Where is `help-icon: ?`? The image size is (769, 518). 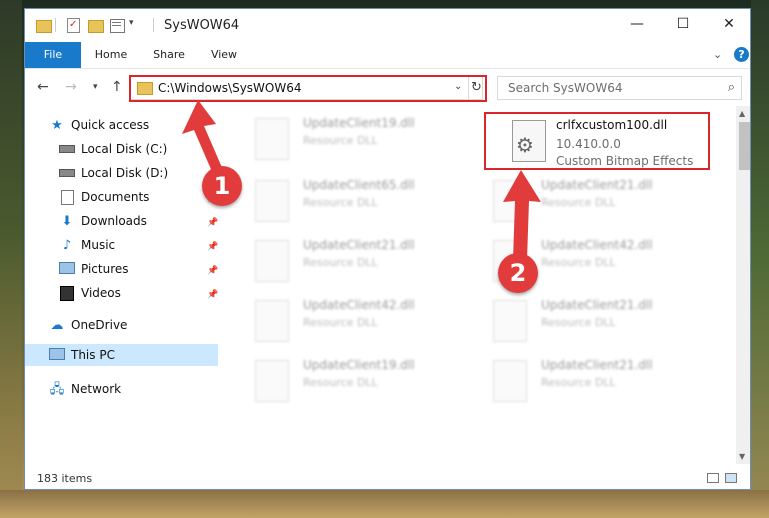 help-icon: ? is located at coordinates (741, 54).